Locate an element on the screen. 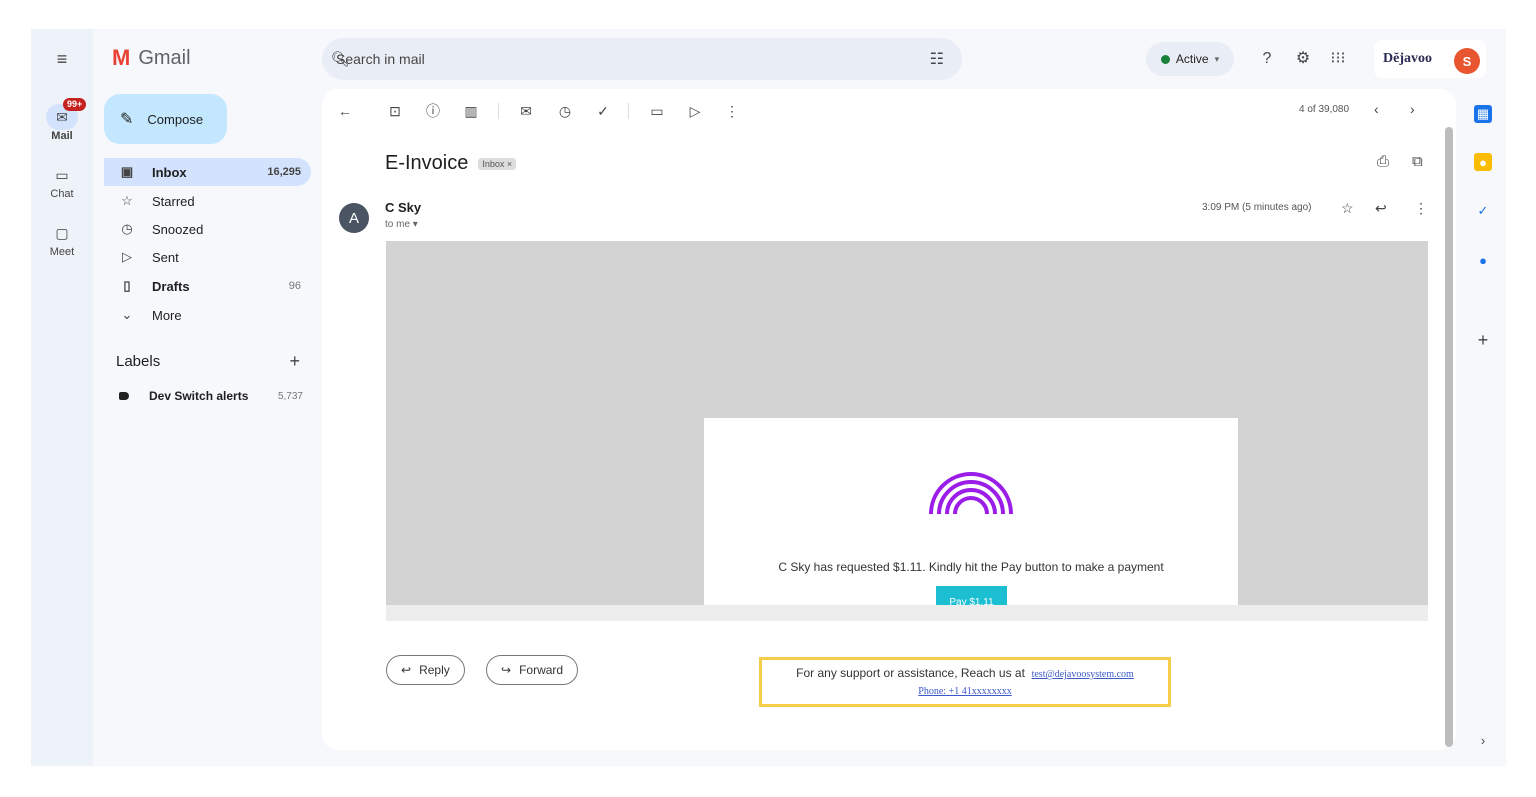 Image resolution: width=1536 pixels, height=797 pixels. snooze-icon: ◷ is located at coordinates (565, 111).